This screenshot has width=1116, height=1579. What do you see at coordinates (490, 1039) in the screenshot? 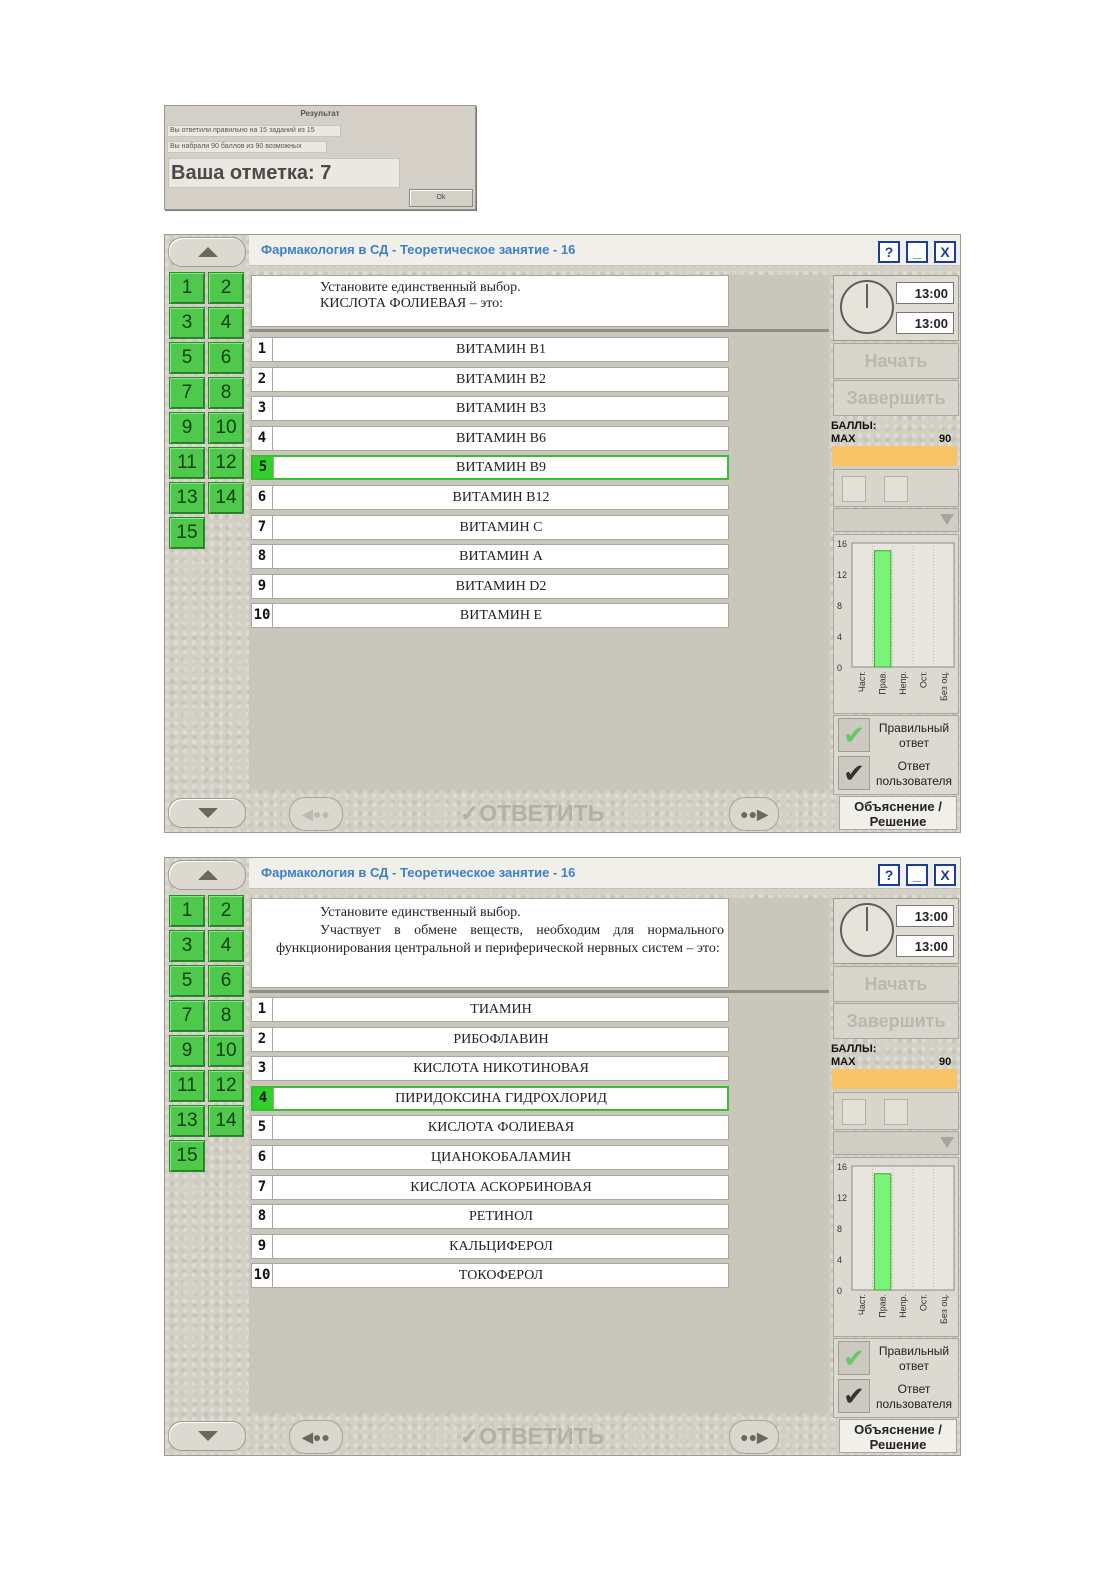
I see `answer-option: 2 РИБОФЛАВИН` at bounding box center [490, 1039].